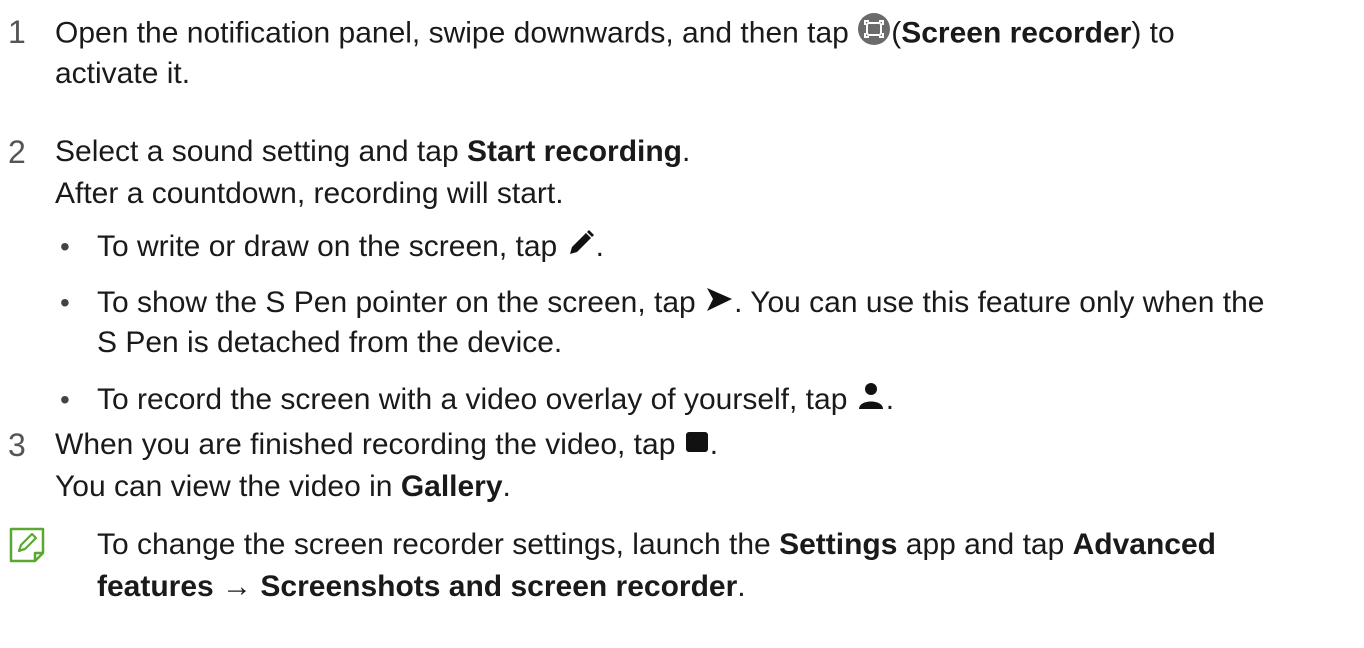  What do you see at coordinates (330, 342) in the screenshot?
I see `bullet-2-line-2: S Pen is detached from the device.` at bounding box center [330, 342].